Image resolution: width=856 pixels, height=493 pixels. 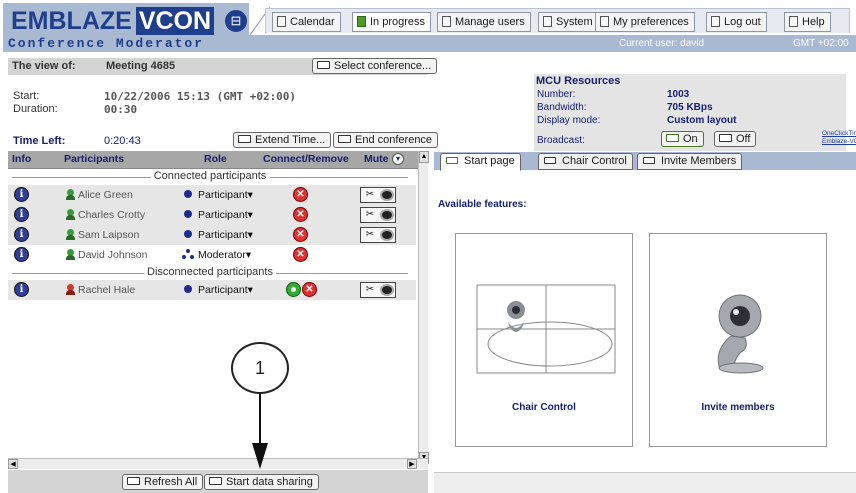 What do you see at coordinates (398, 22) in the screenshot?
I see `nav-tab-label: In progress` at bounding box center [398, 22].